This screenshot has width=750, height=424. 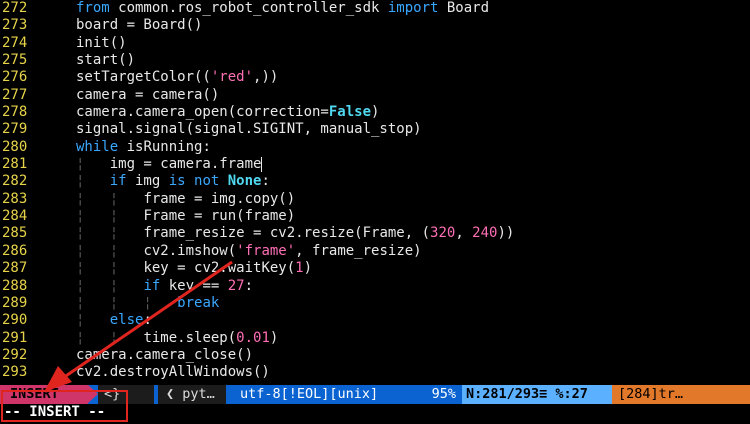 I want to click on code-token: cv2.destroyAllWindows(), so click(x=173, y=372).